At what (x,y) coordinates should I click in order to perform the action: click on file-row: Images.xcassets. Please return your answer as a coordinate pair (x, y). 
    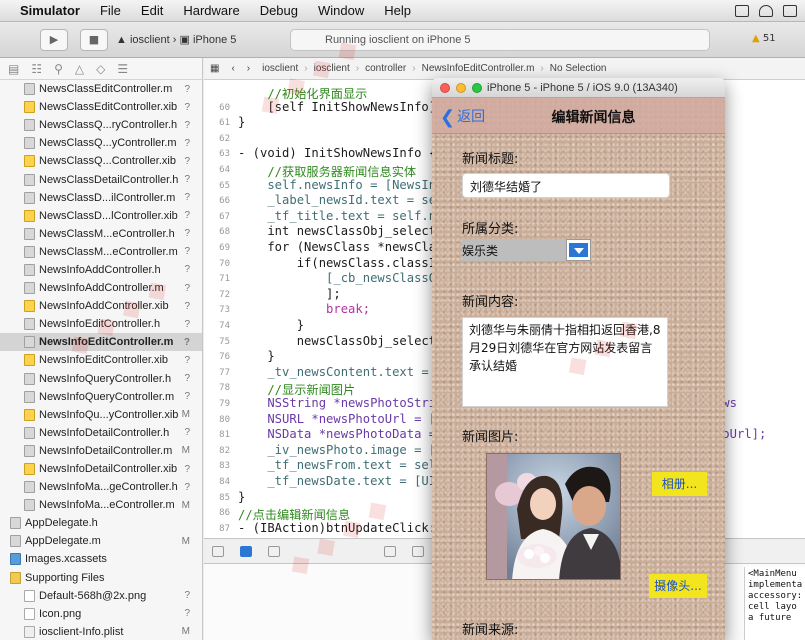
    Looking at the image, I should click on (101, 559).